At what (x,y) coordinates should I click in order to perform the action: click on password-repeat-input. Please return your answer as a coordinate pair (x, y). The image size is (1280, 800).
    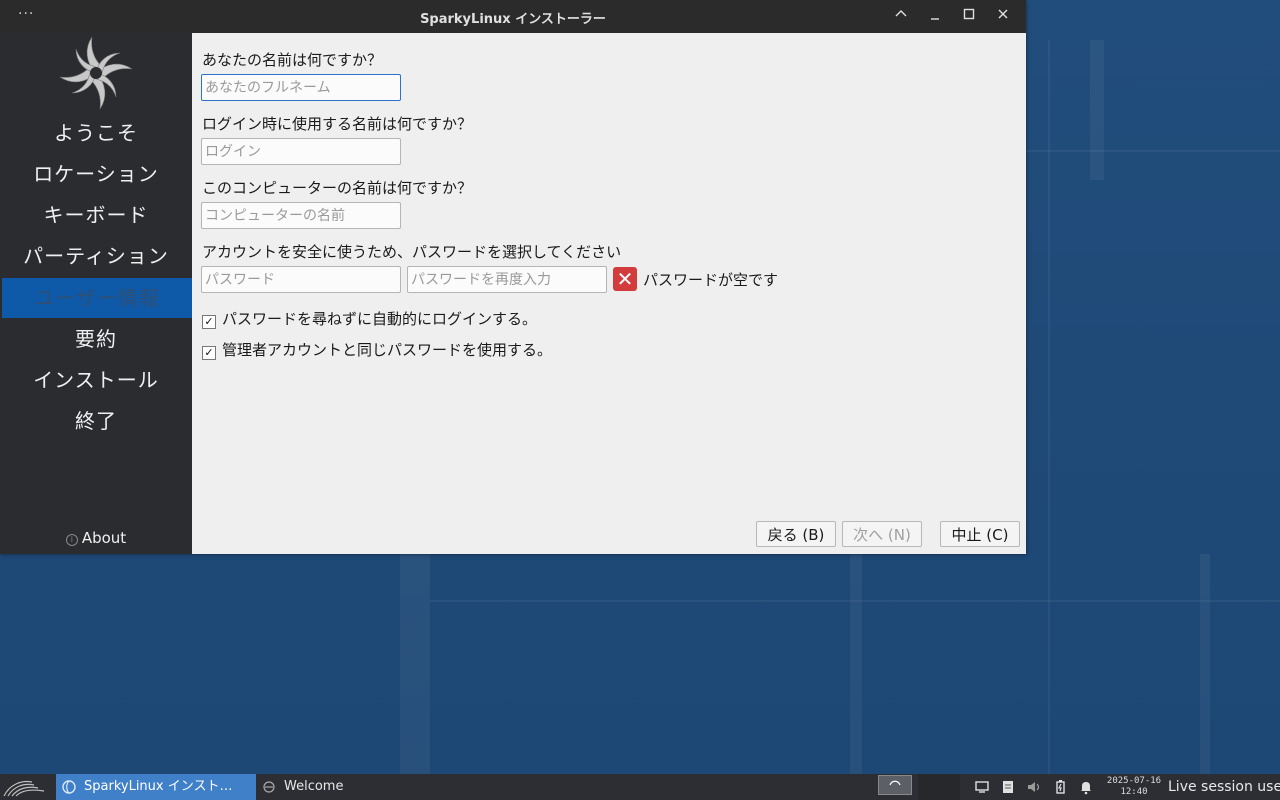
    Looking at the image, I should click on (507, 279).